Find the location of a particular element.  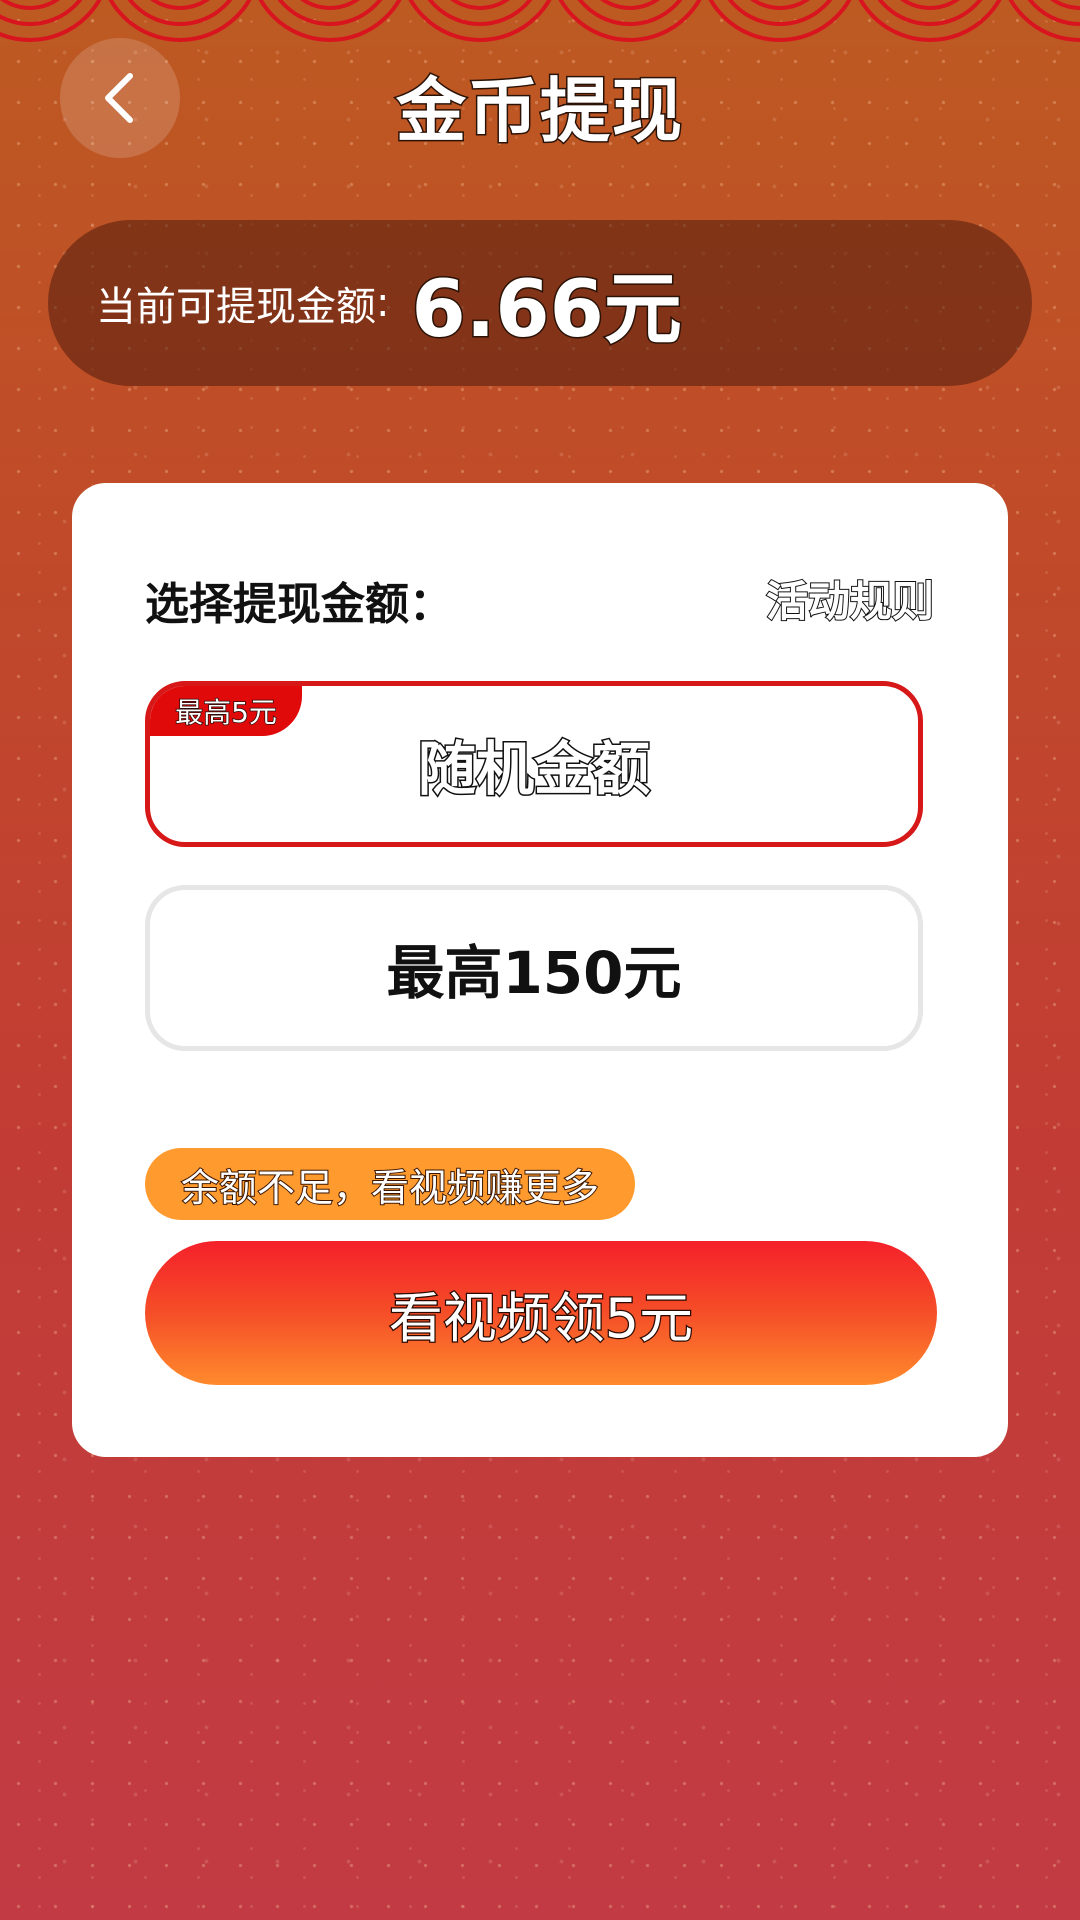

insufficient-balance-hint: 余额不足，看视频赚更多 is located at coordinates (390, 1184).